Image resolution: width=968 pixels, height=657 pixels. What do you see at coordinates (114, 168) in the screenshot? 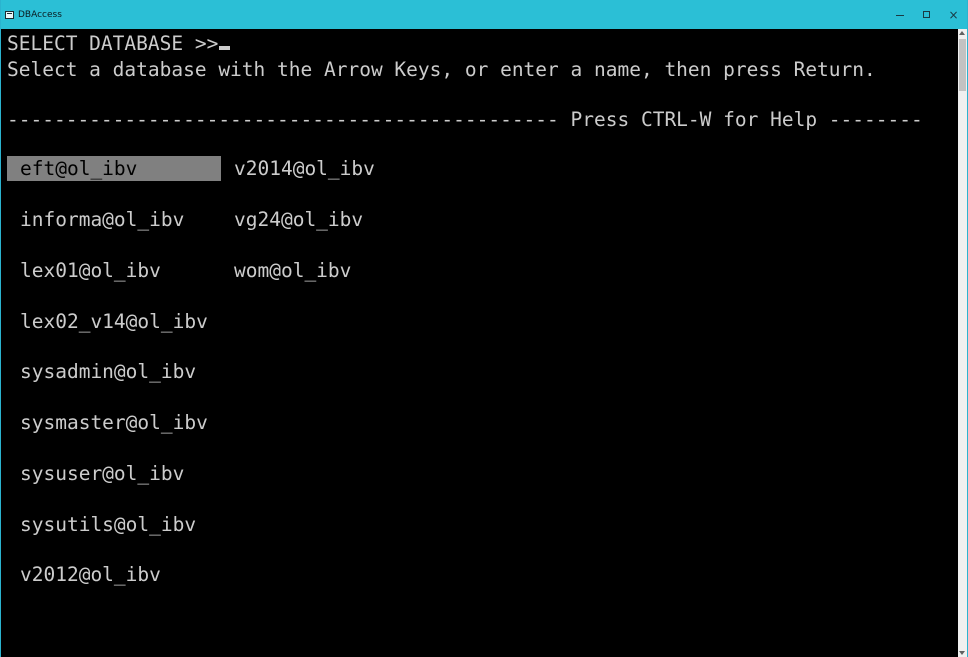
I see `database-item-eft: eft@ol_ibv` at bounding box center [114, 168].